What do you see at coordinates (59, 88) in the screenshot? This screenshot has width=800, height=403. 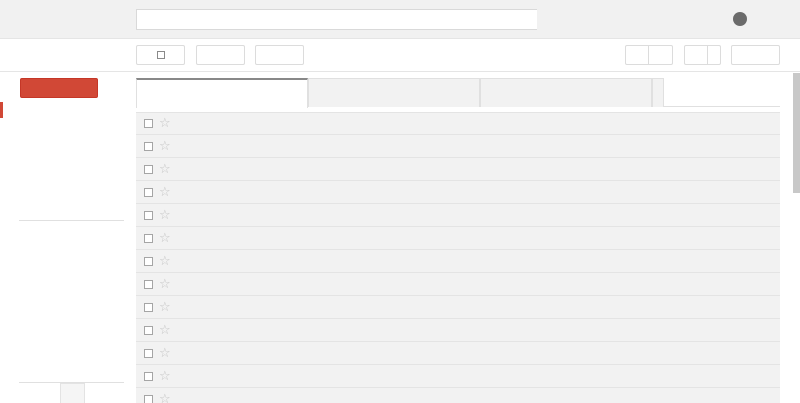 I see `compose-button` at bounding box center [59, 88].